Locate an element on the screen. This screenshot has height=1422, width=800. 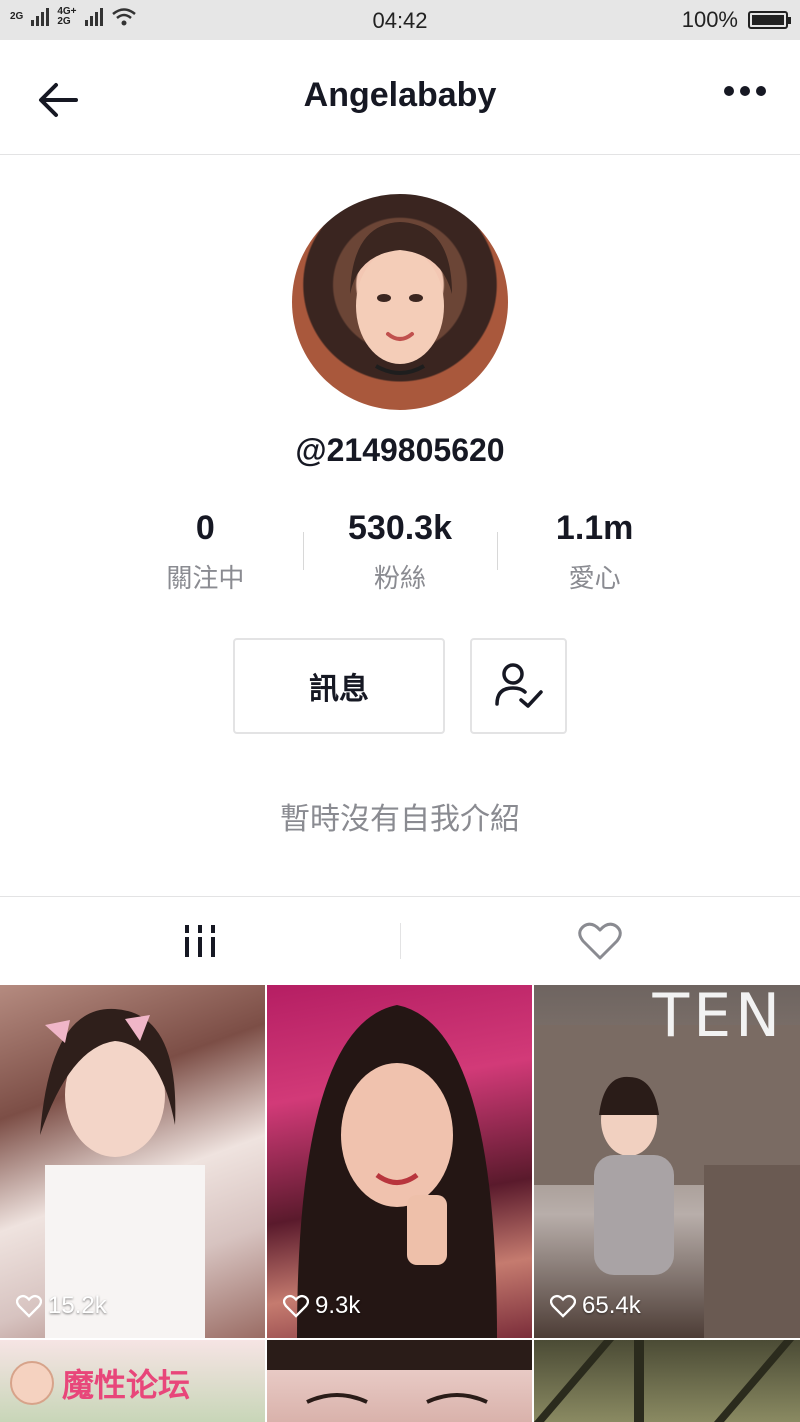
followed-button is located at coordinates (518, 686).